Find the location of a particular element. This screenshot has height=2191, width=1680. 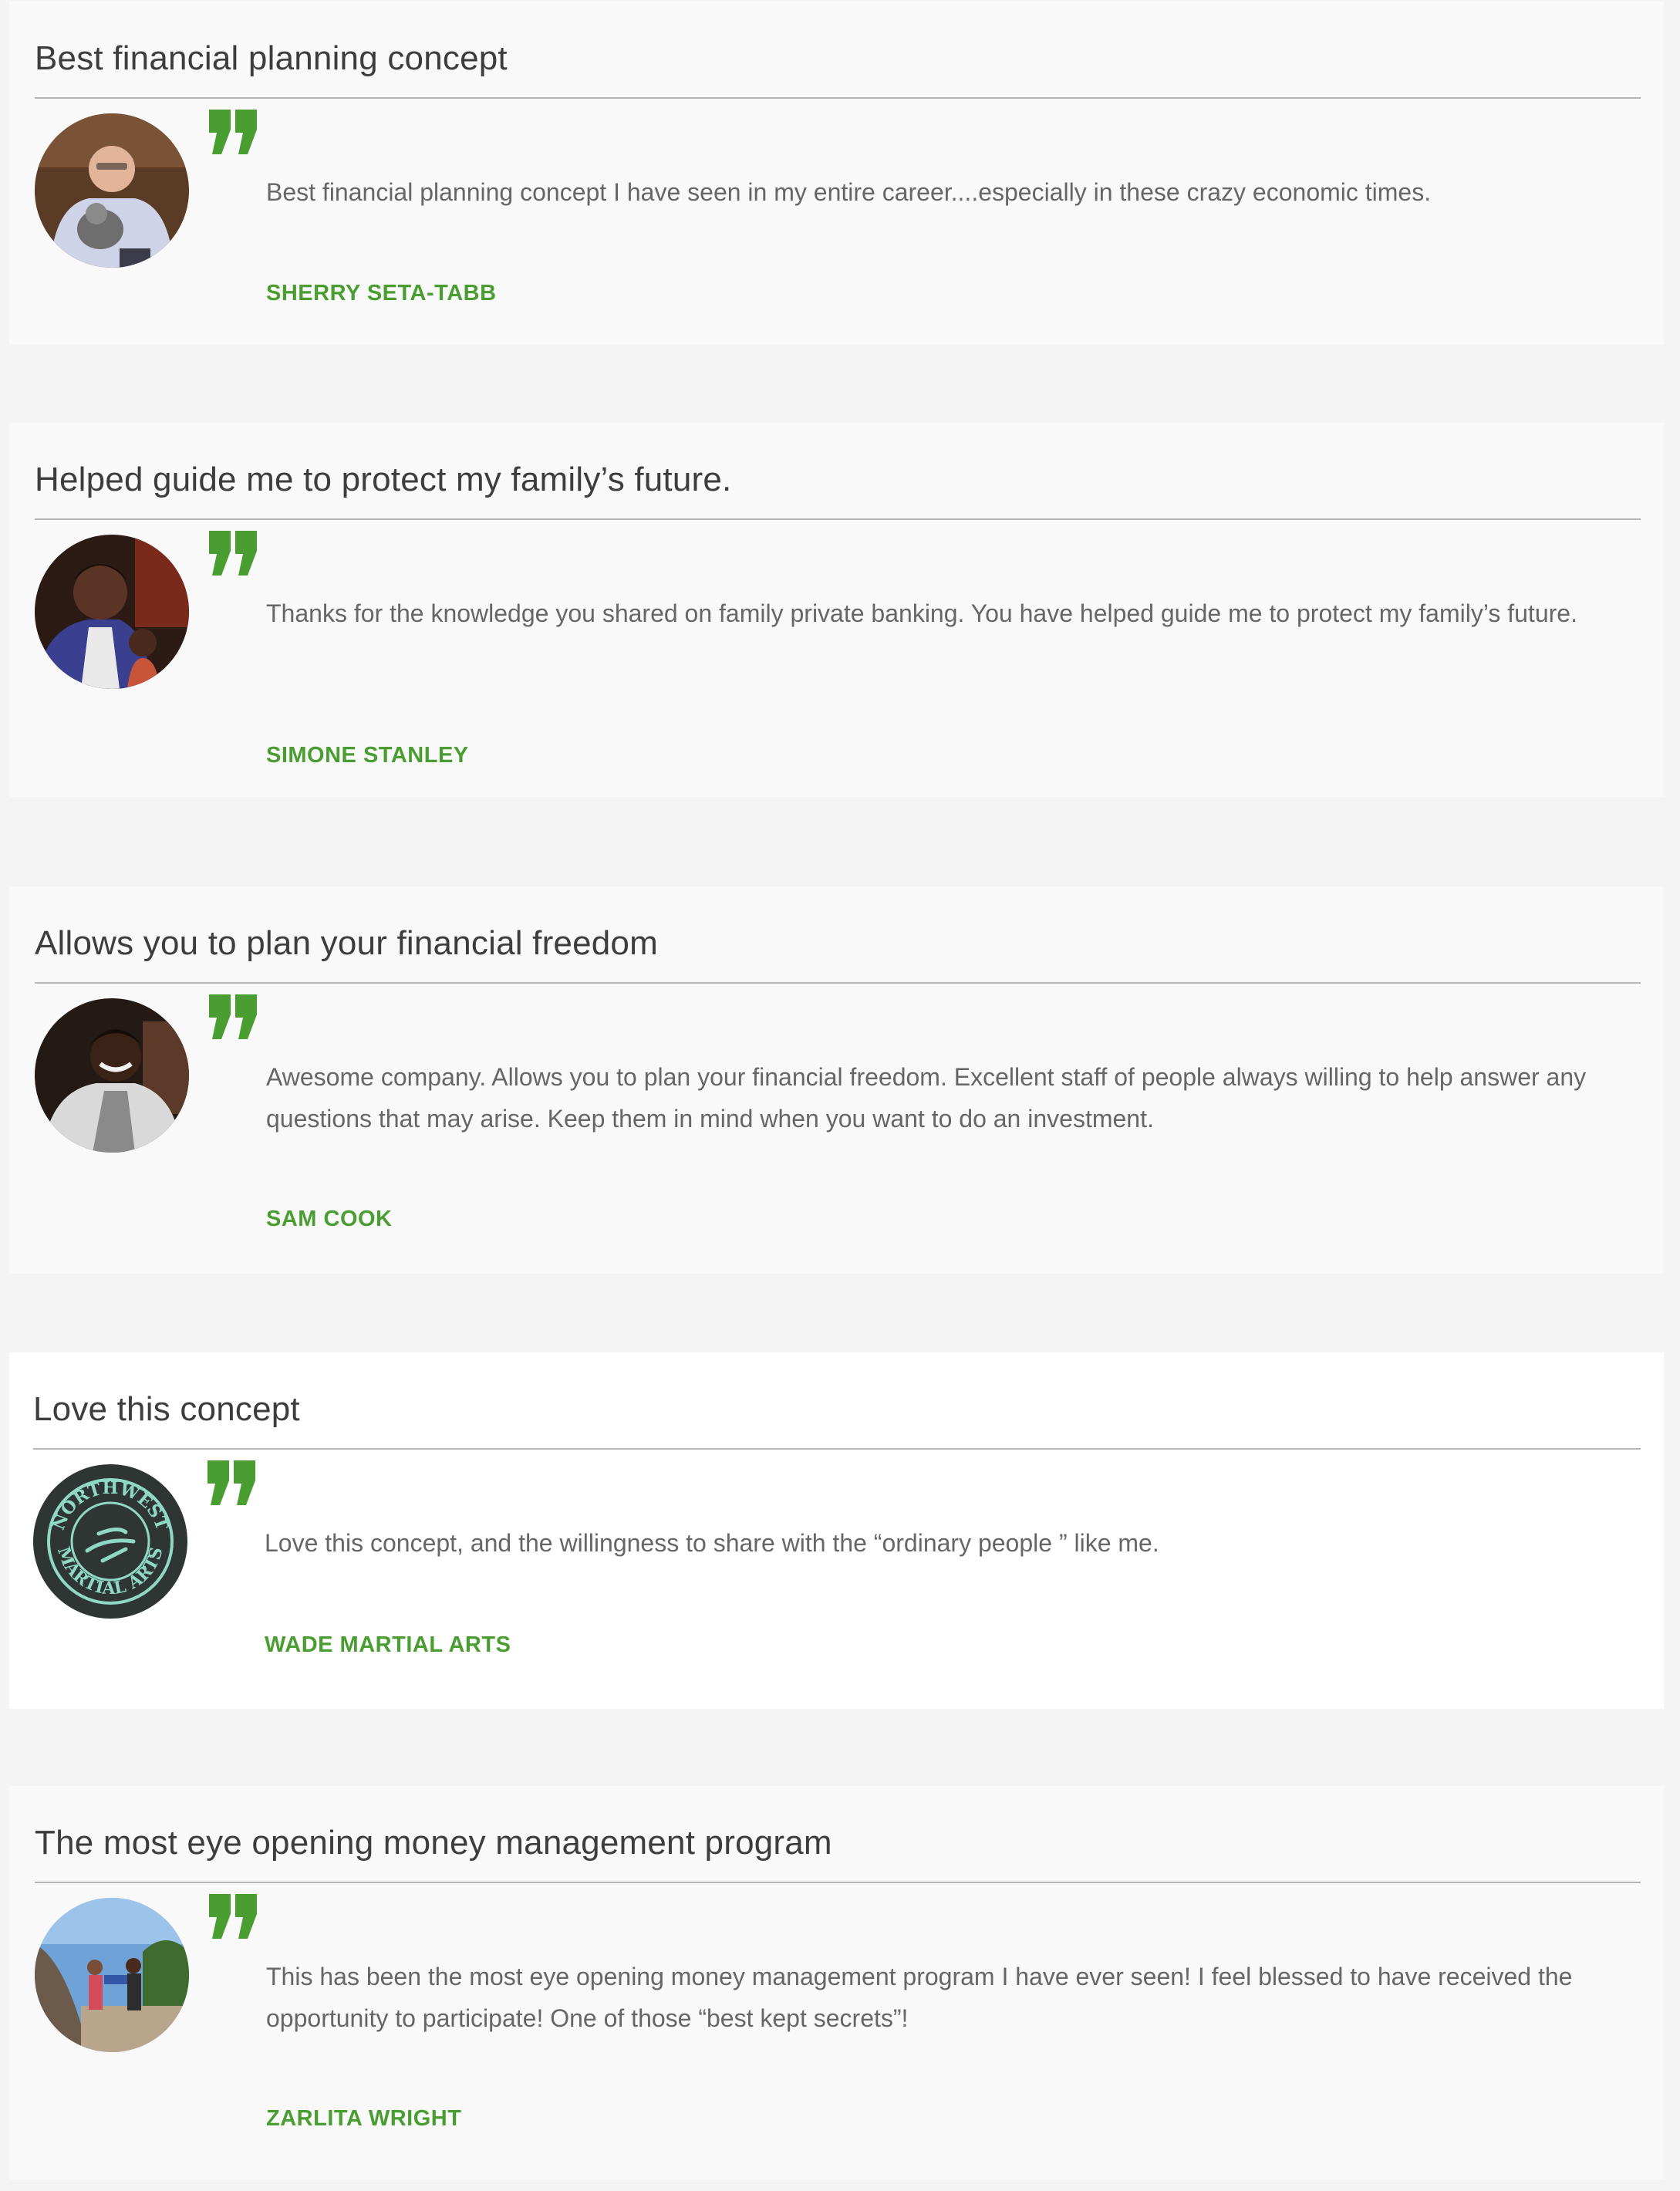

testimonial-author: WADE MARTIAL ARTS is located at coordinates (388, 1645).